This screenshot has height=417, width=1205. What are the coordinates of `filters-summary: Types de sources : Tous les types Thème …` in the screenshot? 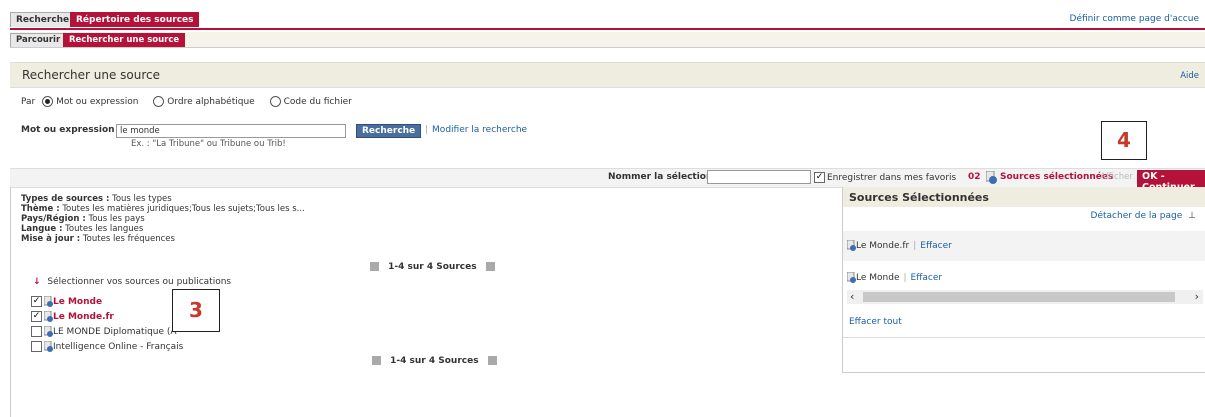 It's located at (163, 219).